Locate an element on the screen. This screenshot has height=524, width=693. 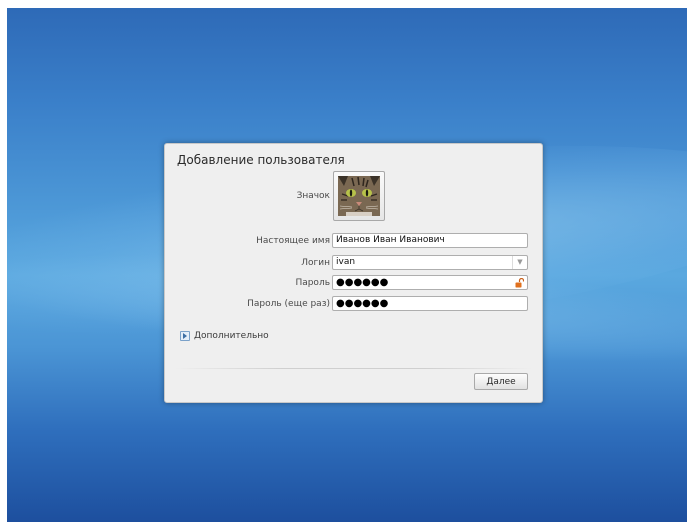
password-input: ●●●●●● is located at coordinates (430, 282).